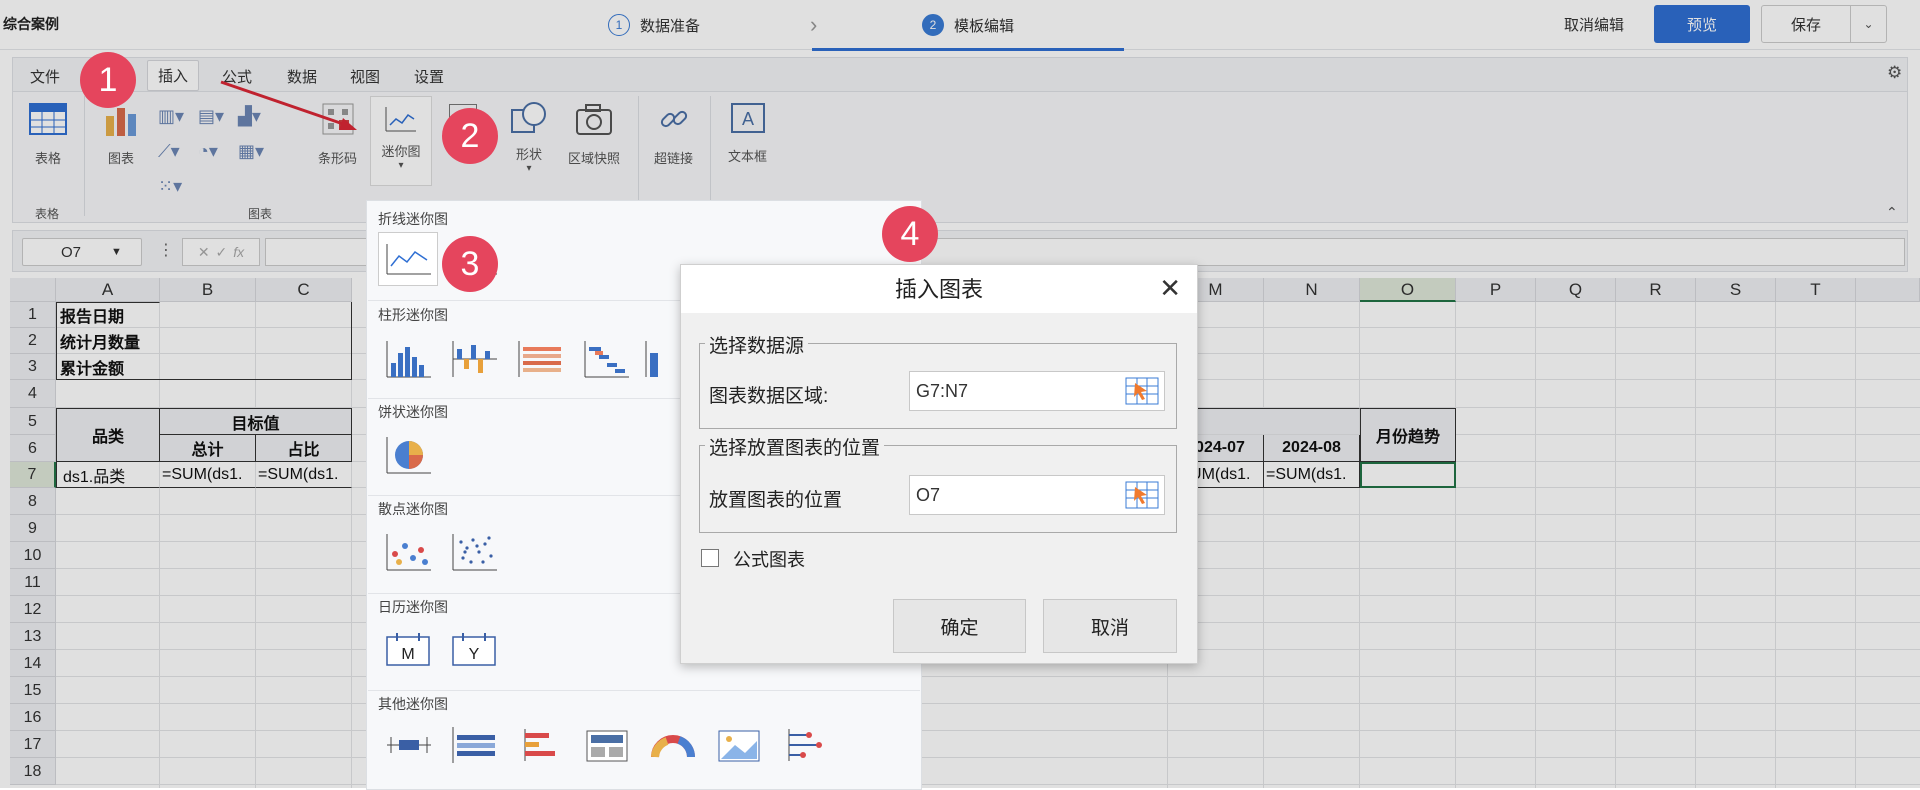  I want to click on variance-sparkline-icon, so click(539, 745).